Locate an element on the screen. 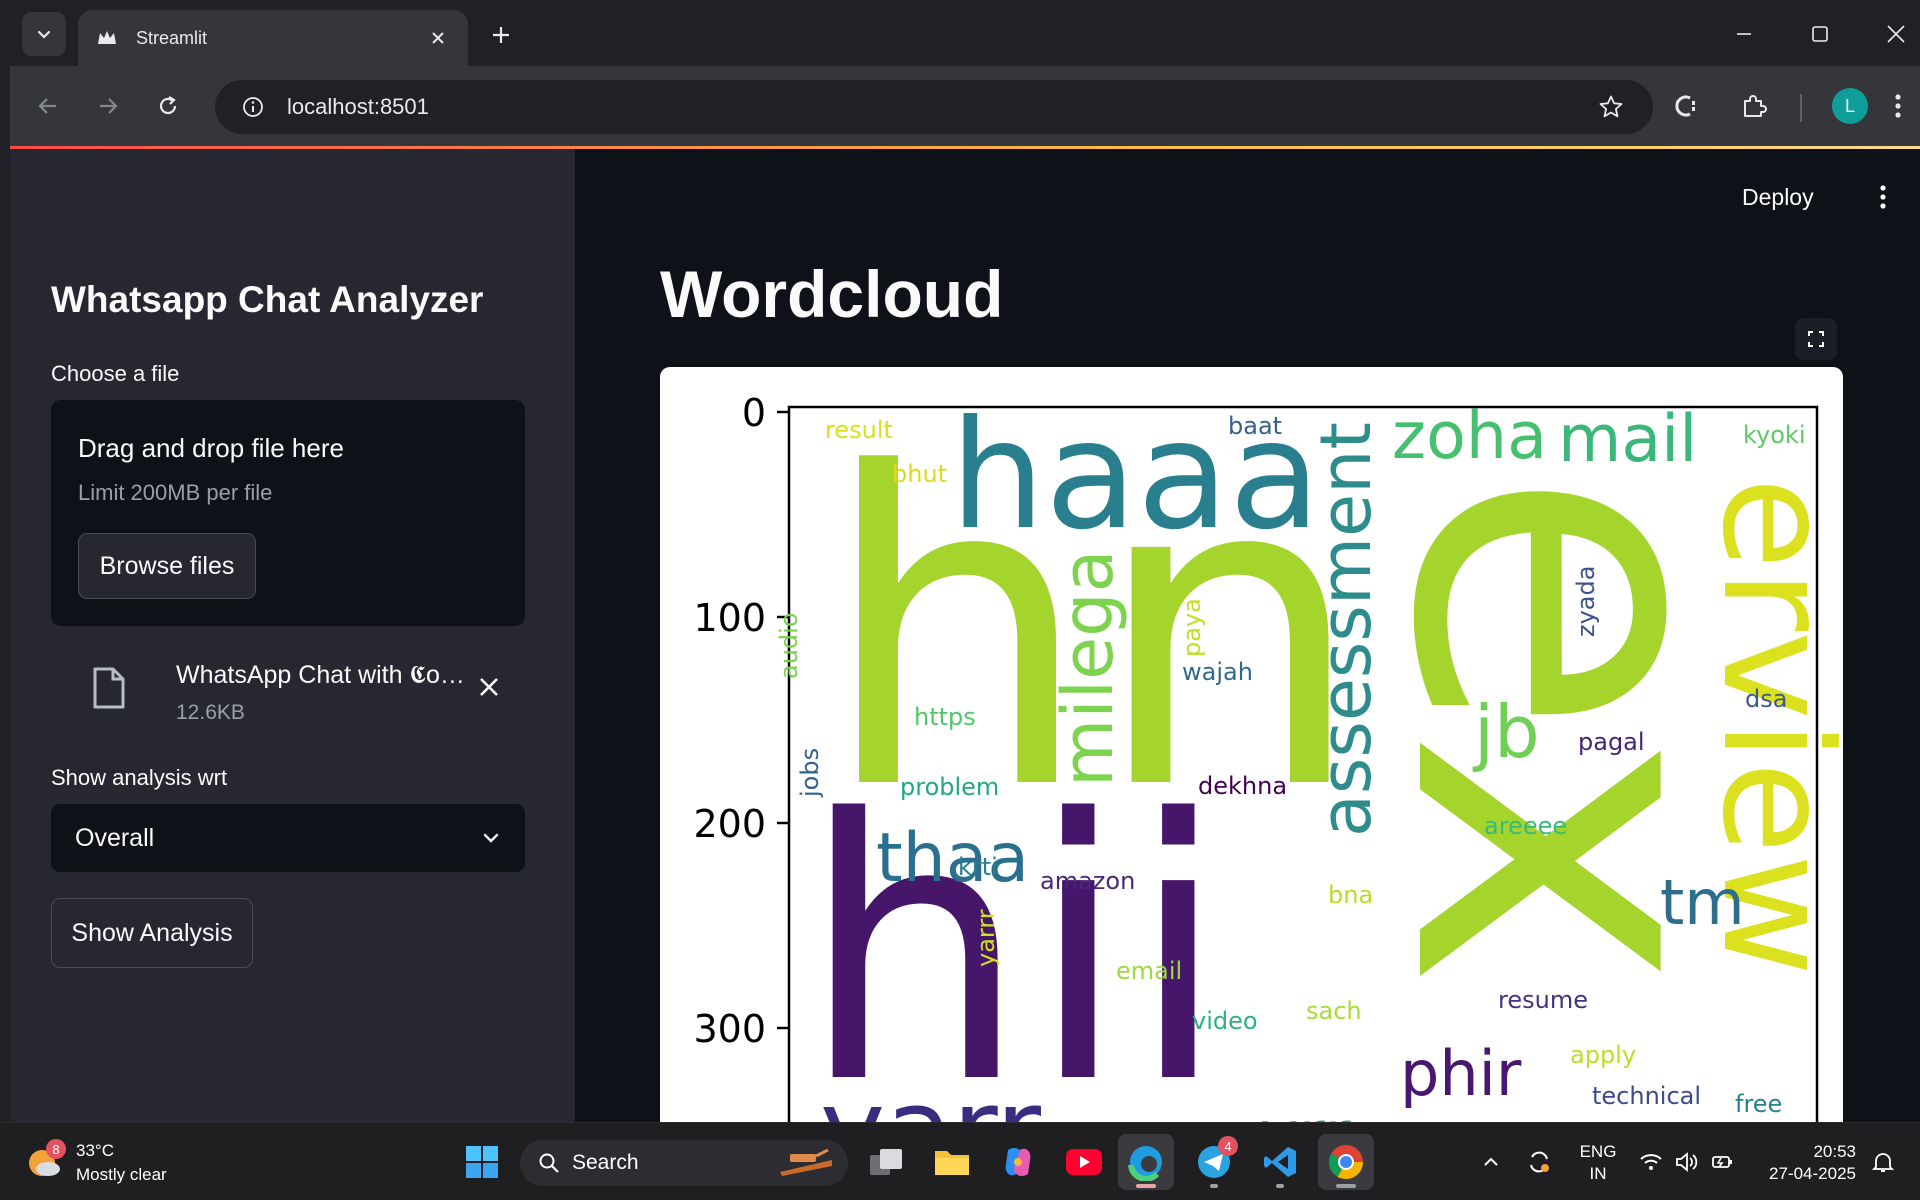 The height and width of the screenshot is (1200, 1920). weather-condition: Mostly clear is located at coordinates (121, 1174).